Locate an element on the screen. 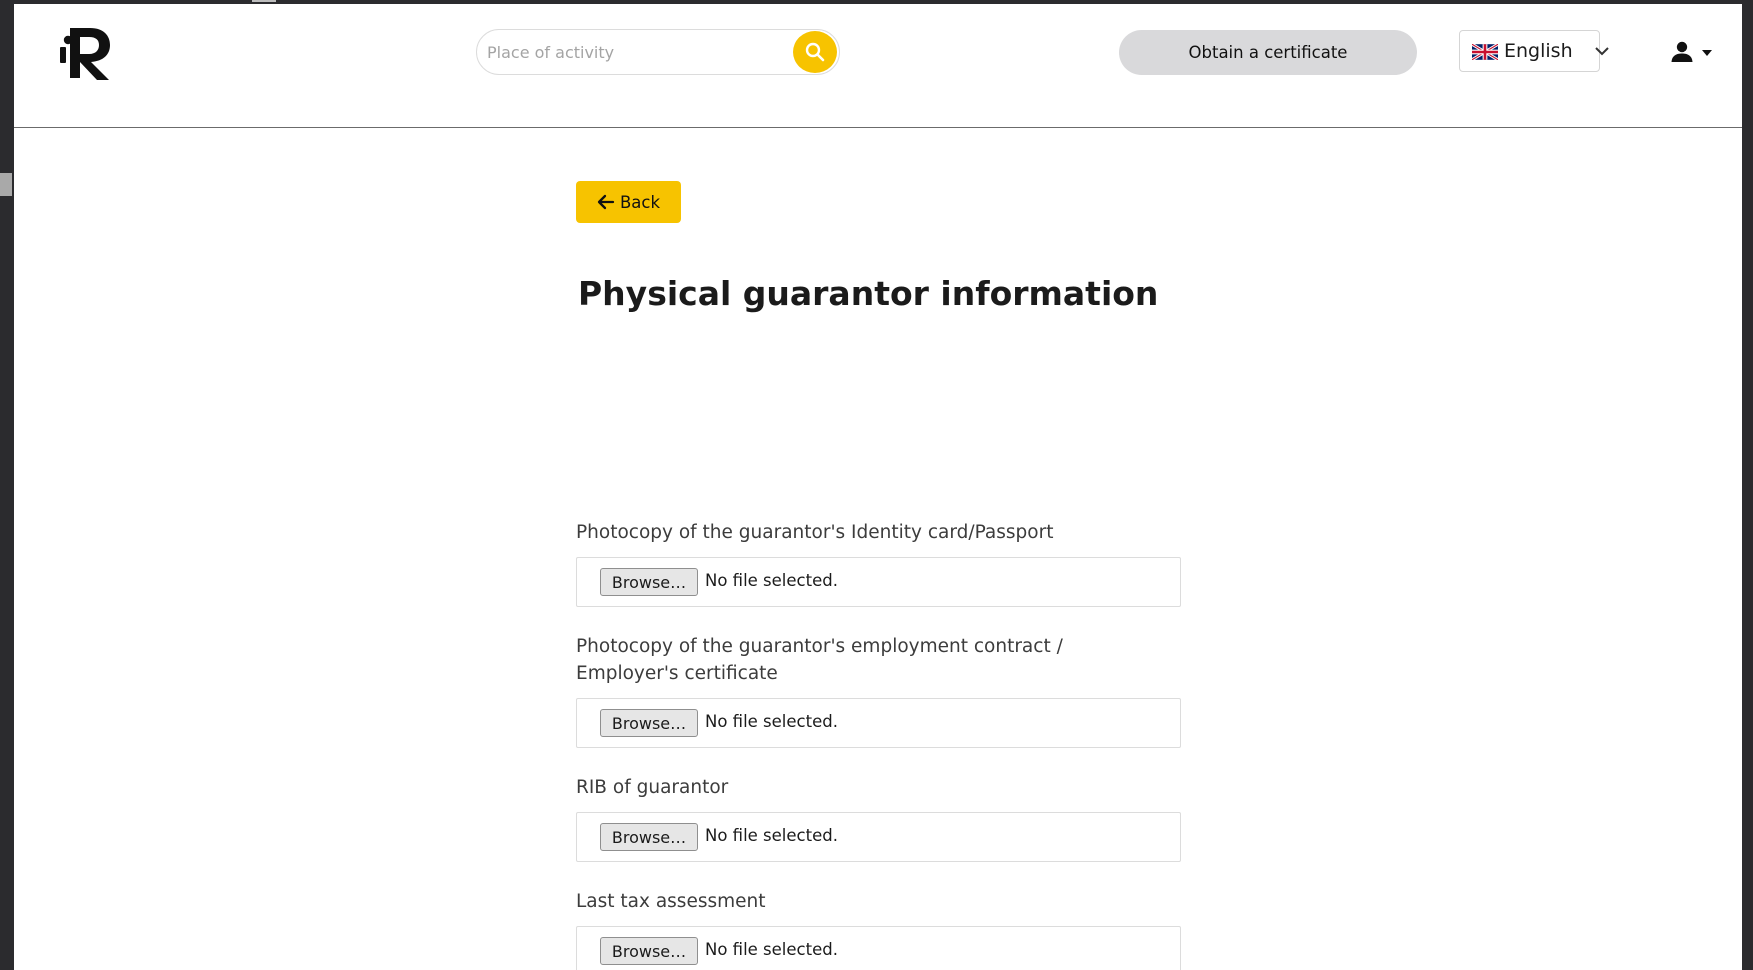 The image size is (1753, 970). left-gutter is located at coordinates (7, 485).